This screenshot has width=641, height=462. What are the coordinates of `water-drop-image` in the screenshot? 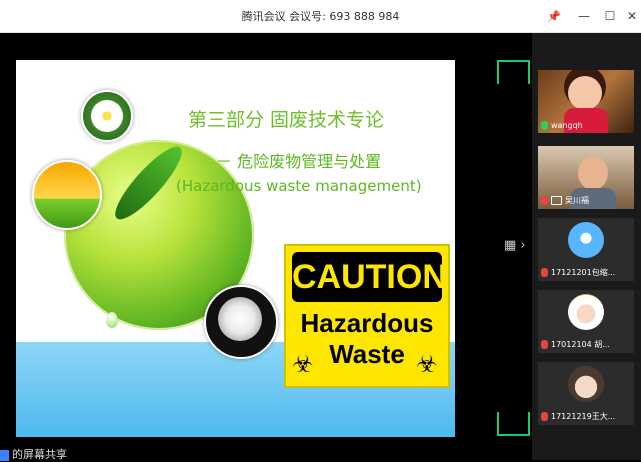 It's located at (112, 320).